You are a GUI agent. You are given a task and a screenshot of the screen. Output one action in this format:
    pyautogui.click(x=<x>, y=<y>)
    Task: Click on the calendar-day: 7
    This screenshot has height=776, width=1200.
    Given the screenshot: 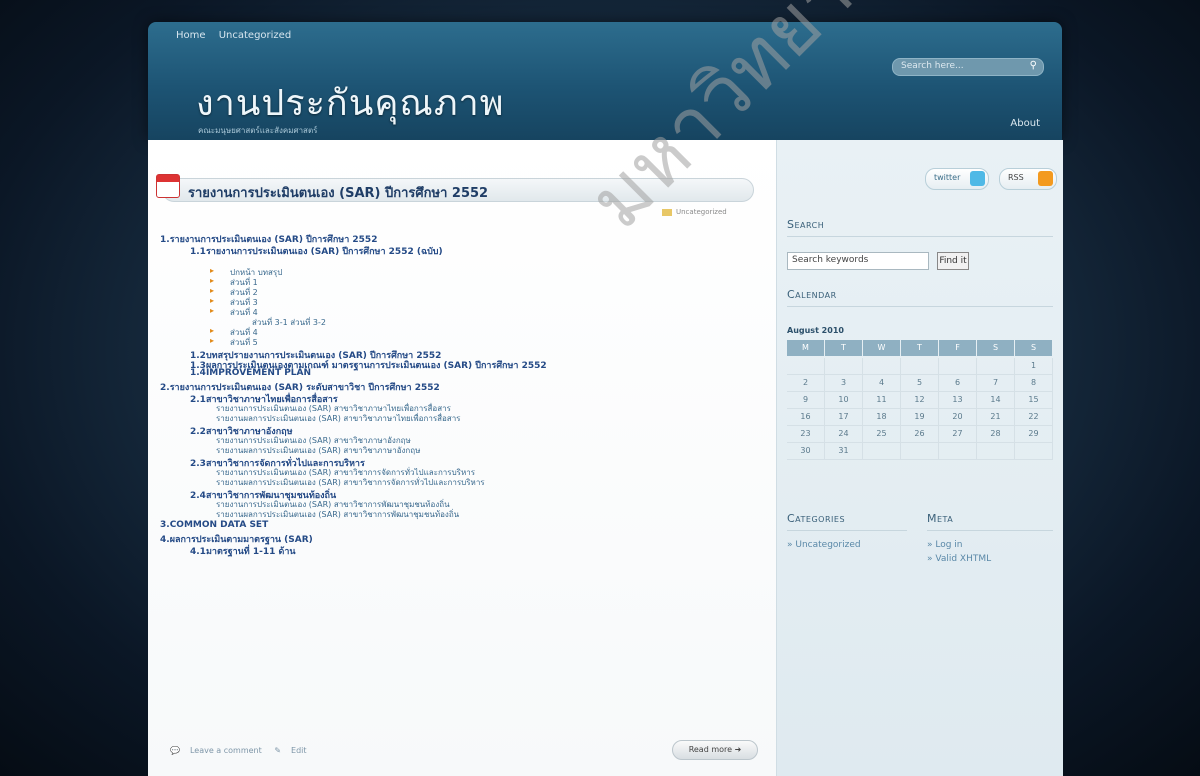 What is the action you would take?
    pyautogui.click(x=996, y=383)
    